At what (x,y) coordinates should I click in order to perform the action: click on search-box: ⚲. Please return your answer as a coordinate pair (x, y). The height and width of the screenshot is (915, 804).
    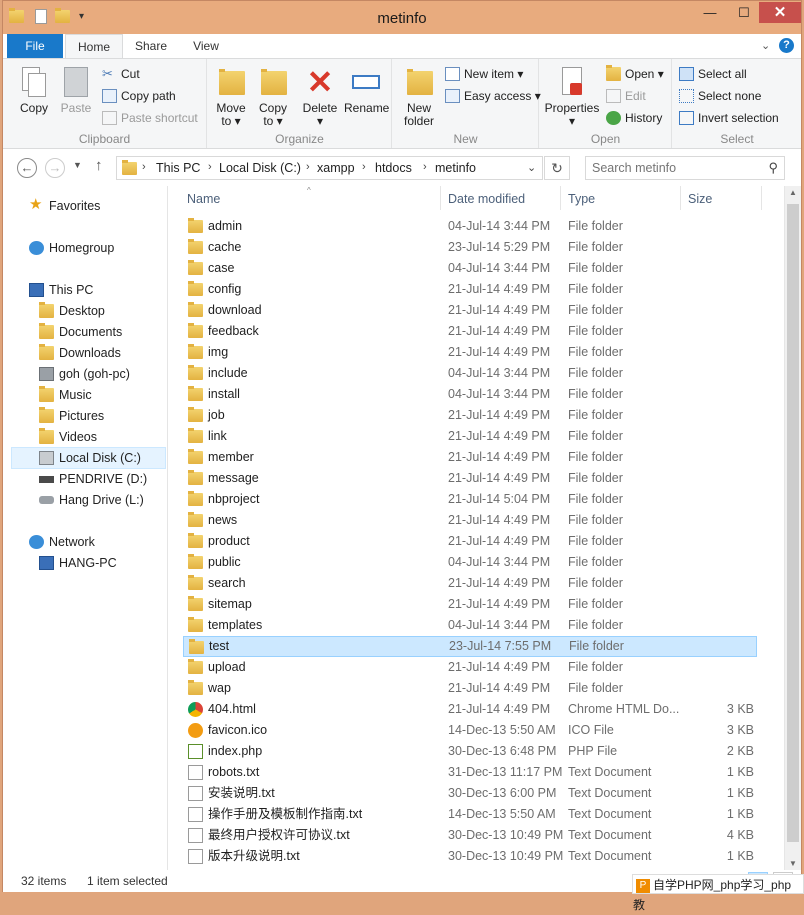
    Looking at the image, I should click on (685, 168).